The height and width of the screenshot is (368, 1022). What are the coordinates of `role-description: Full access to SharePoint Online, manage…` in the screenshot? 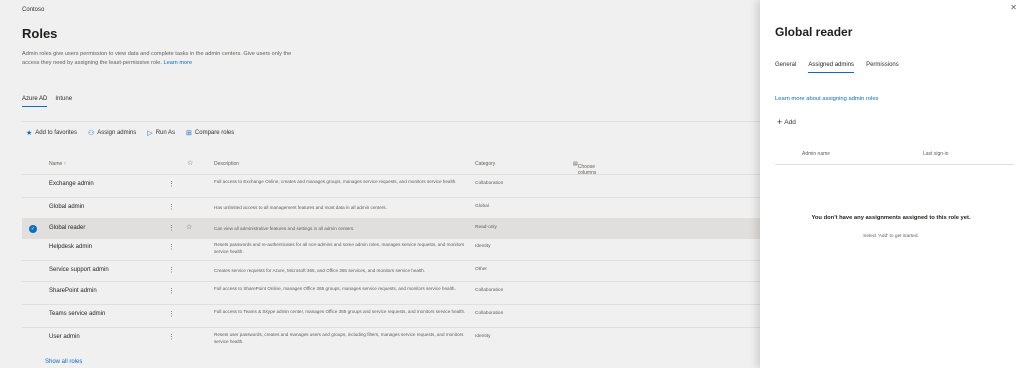 It's located at (335, 288).